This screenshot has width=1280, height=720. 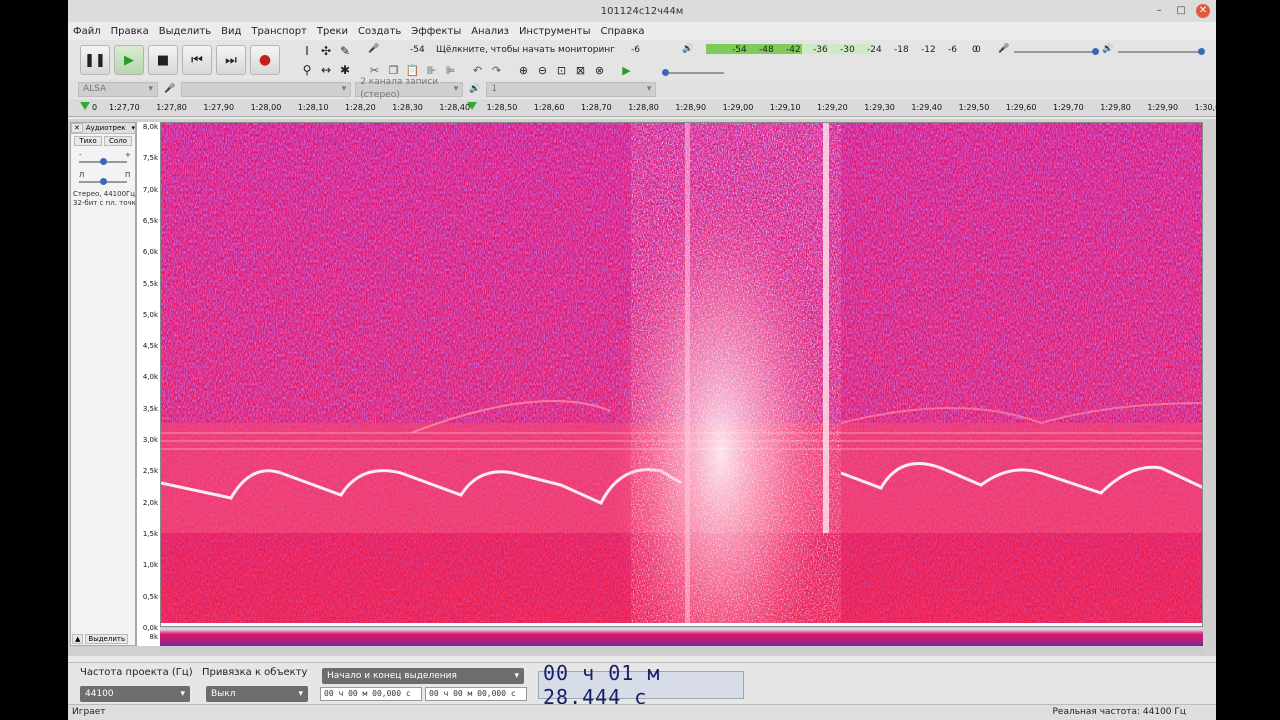 What do you see at coordinates (1095, 51) in the screenshot?
I see `record-volume-knob` at bounding box center [1095, 51].